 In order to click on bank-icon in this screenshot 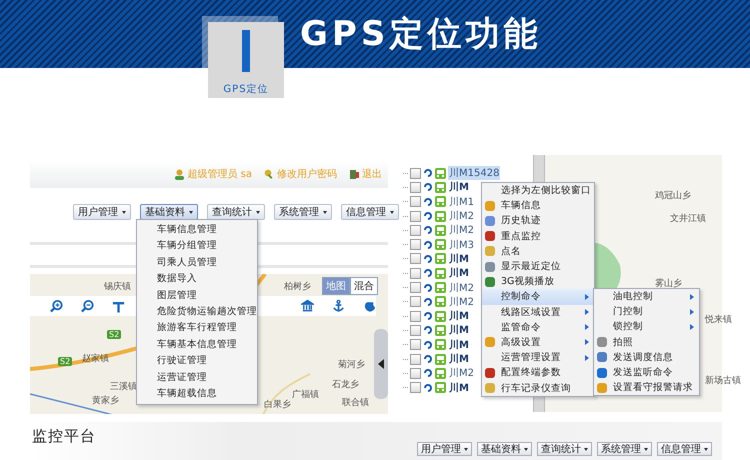, I will do `click(307, 306)`.